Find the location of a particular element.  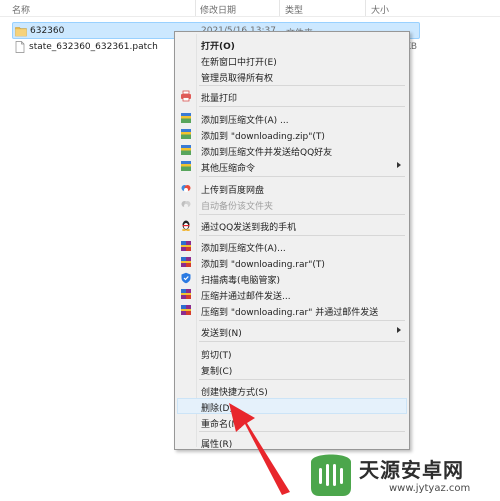

android-logo-icon is located at coordinates (331, 475).